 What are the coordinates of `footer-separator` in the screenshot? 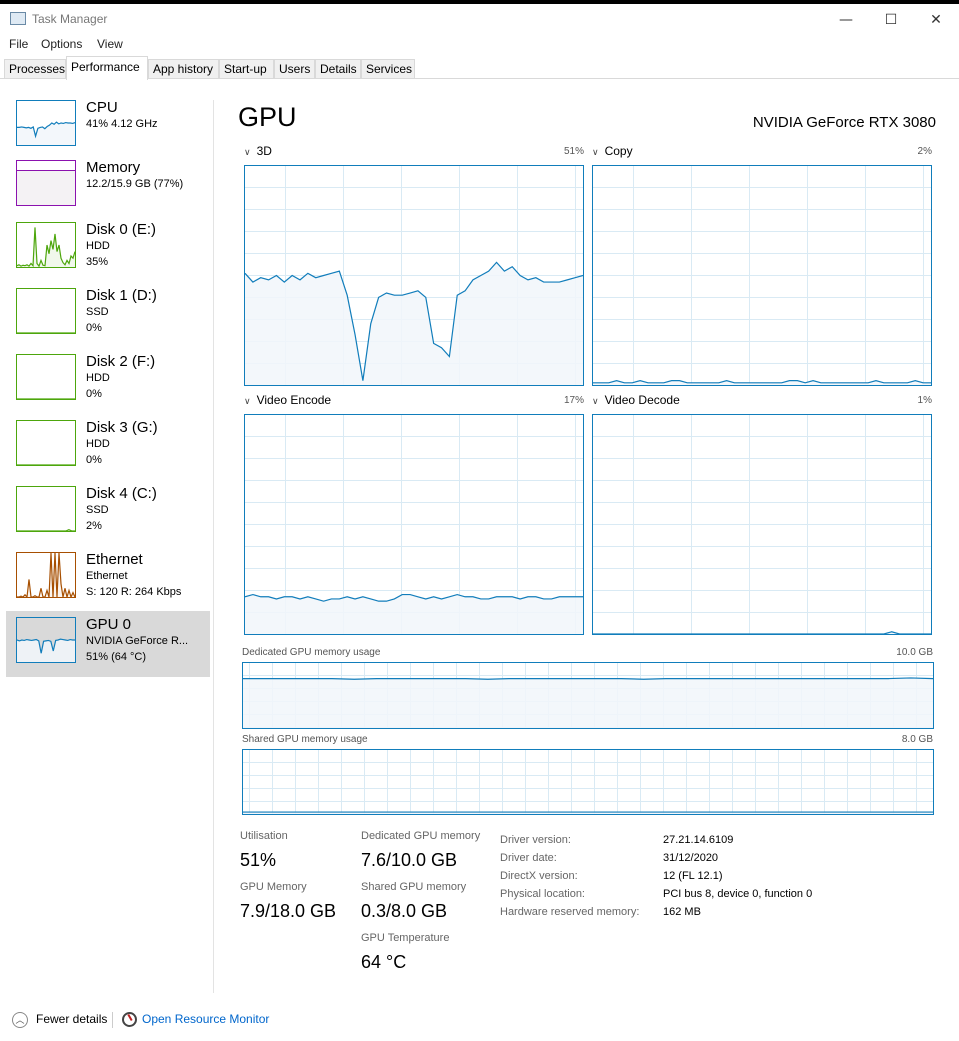 It's located at (112, 1020).